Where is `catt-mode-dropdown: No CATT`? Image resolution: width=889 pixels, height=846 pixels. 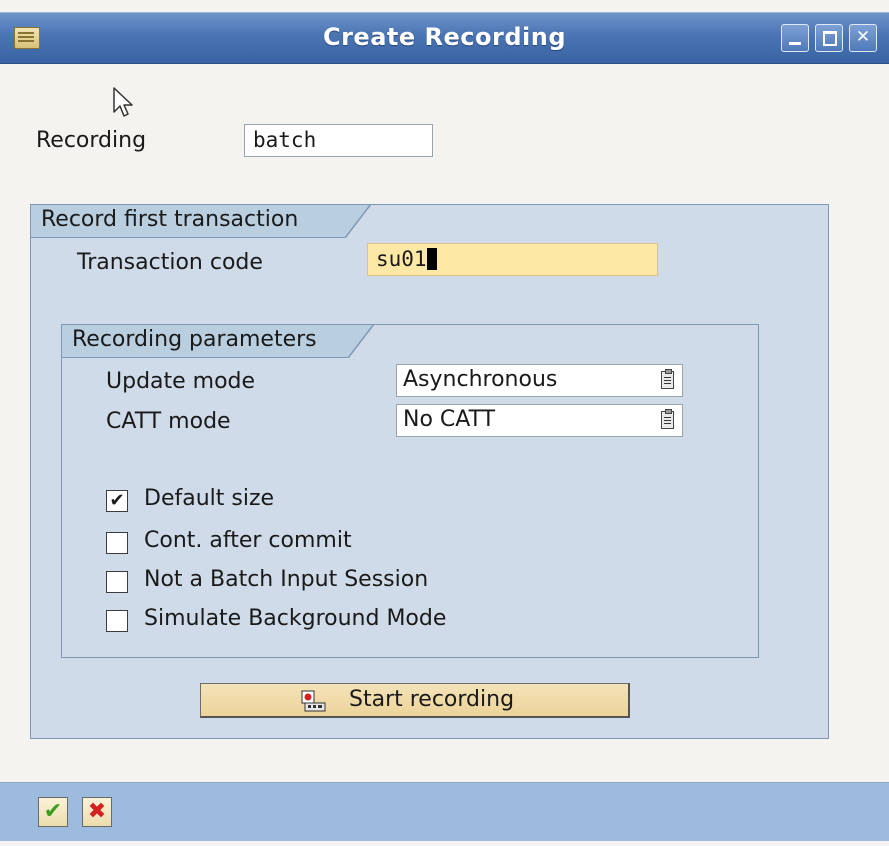 catt-mode-dropdown: No CATT is located at coordinates (539, 420).